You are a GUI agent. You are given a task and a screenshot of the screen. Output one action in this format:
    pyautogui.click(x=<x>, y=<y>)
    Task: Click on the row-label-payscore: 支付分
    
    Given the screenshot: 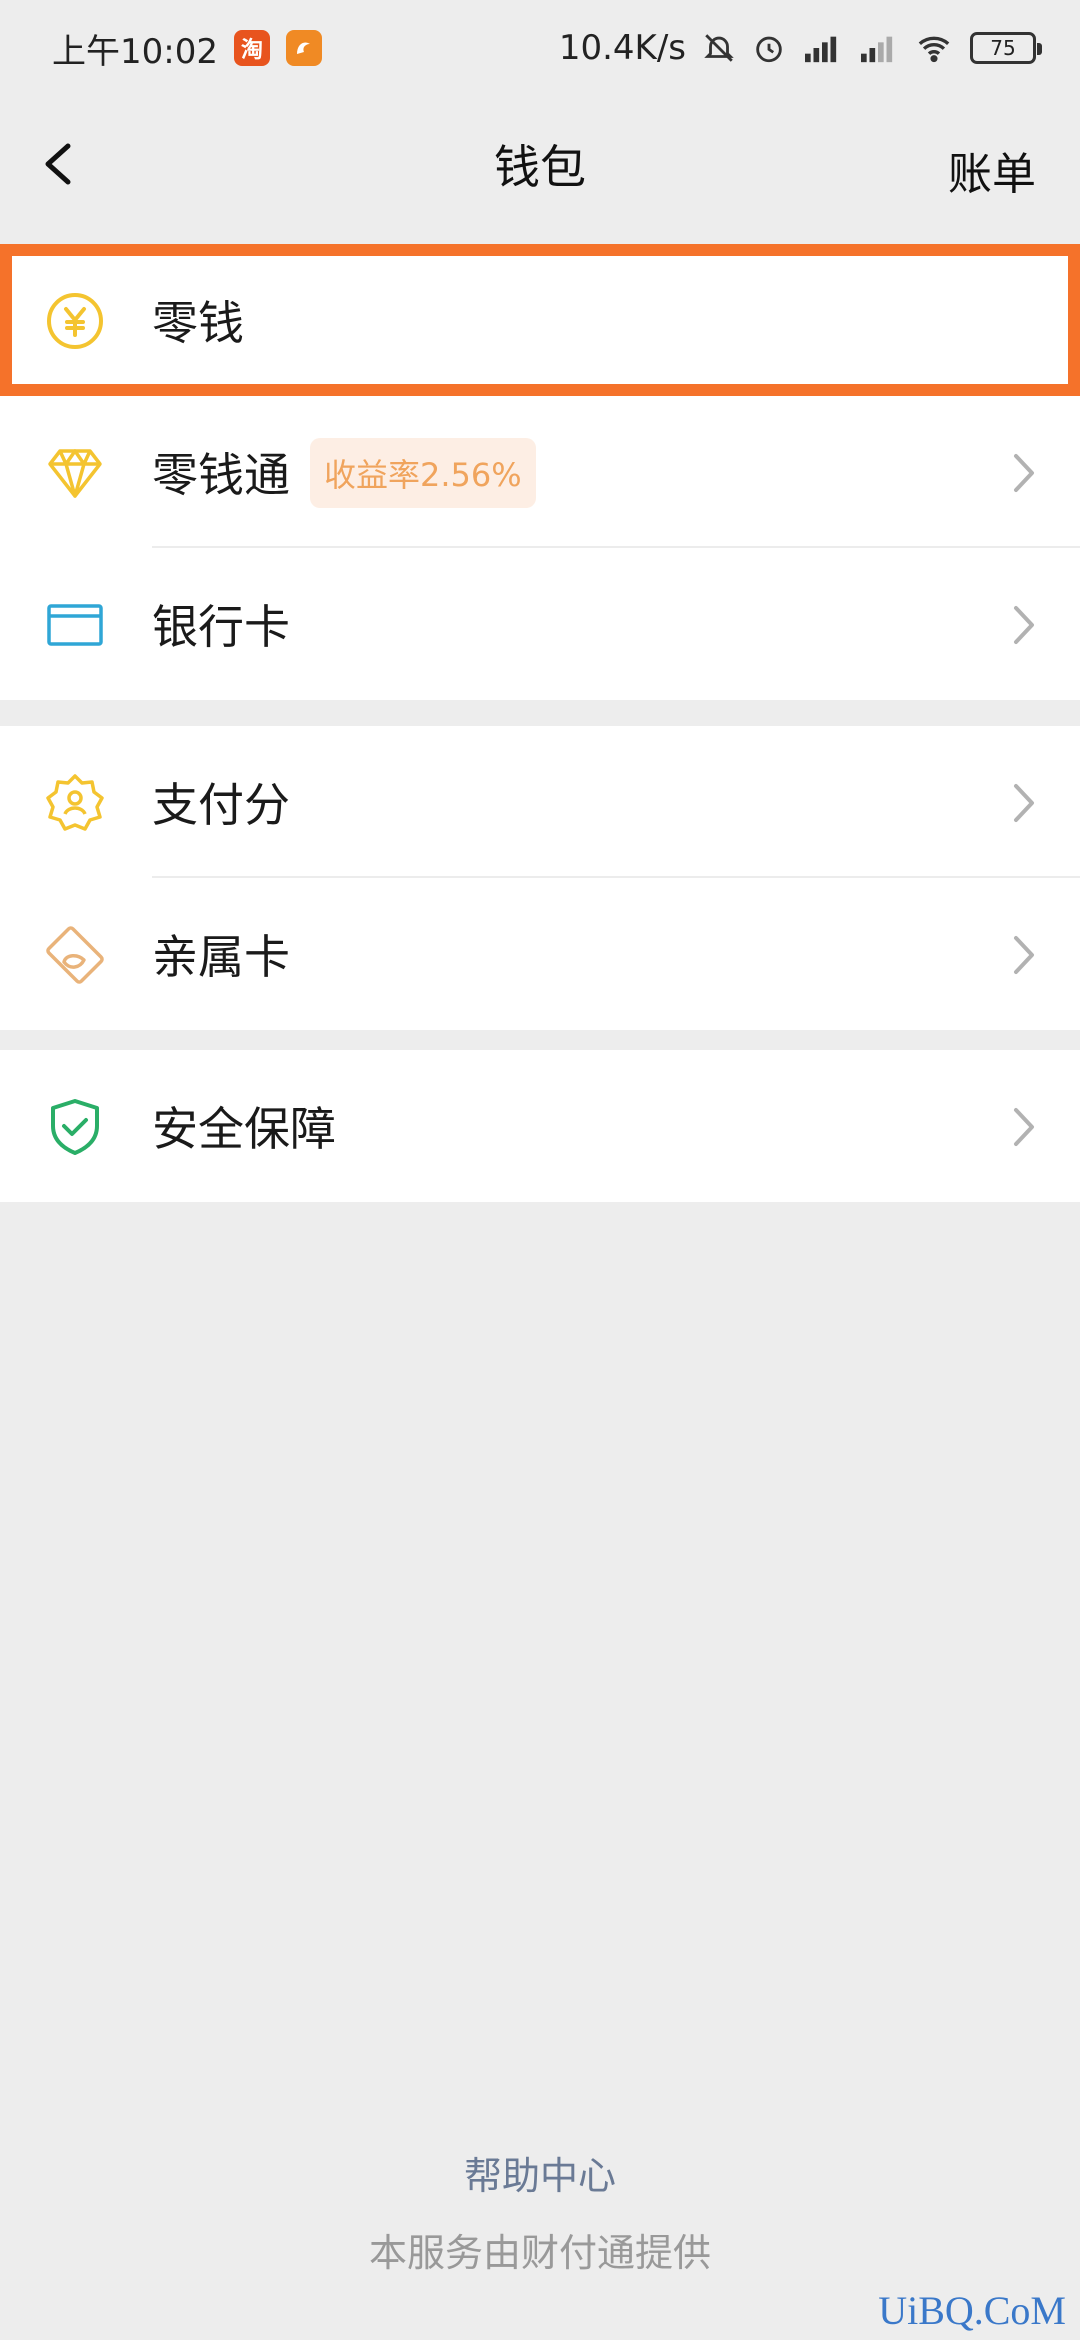 What is the action you would take?
    pyautogui.click(x=221, y=805)
    